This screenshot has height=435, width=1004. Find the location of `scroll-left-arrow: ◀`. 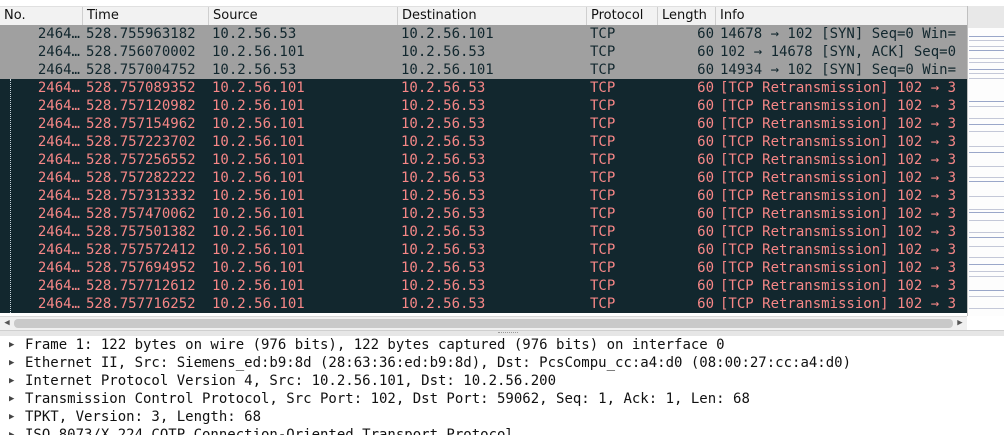

scroll-left-arrow: ◀ is located at coordinates (7, 323).